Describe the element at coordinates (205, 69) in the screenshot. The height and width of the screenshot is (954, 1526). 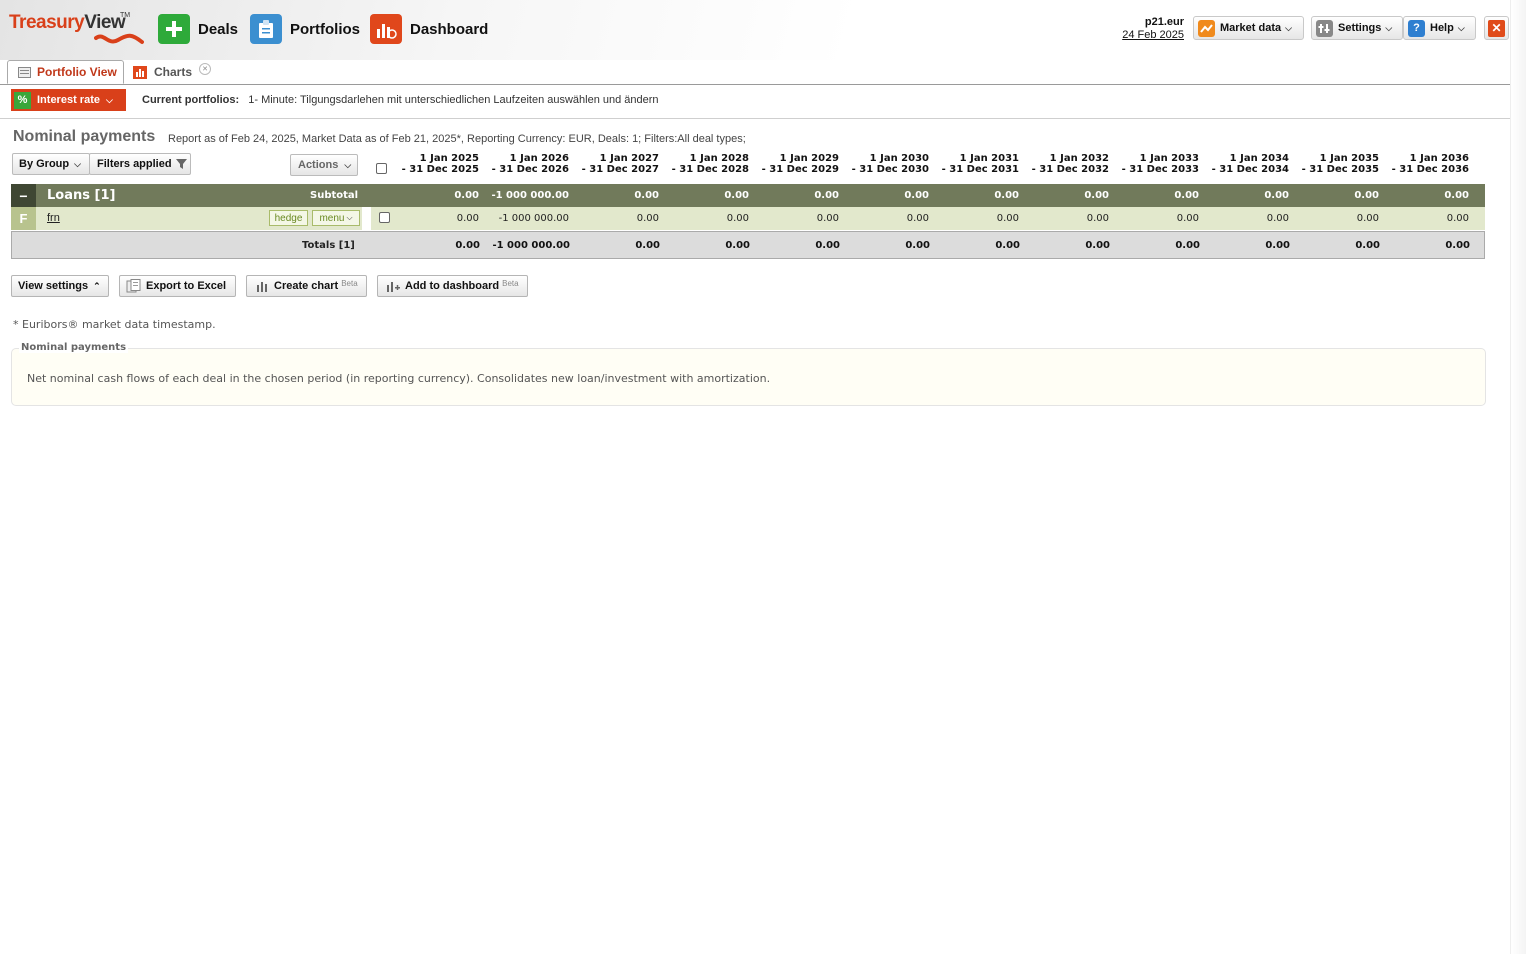
I see `tab-charts-close-icon: ✕` at that location.